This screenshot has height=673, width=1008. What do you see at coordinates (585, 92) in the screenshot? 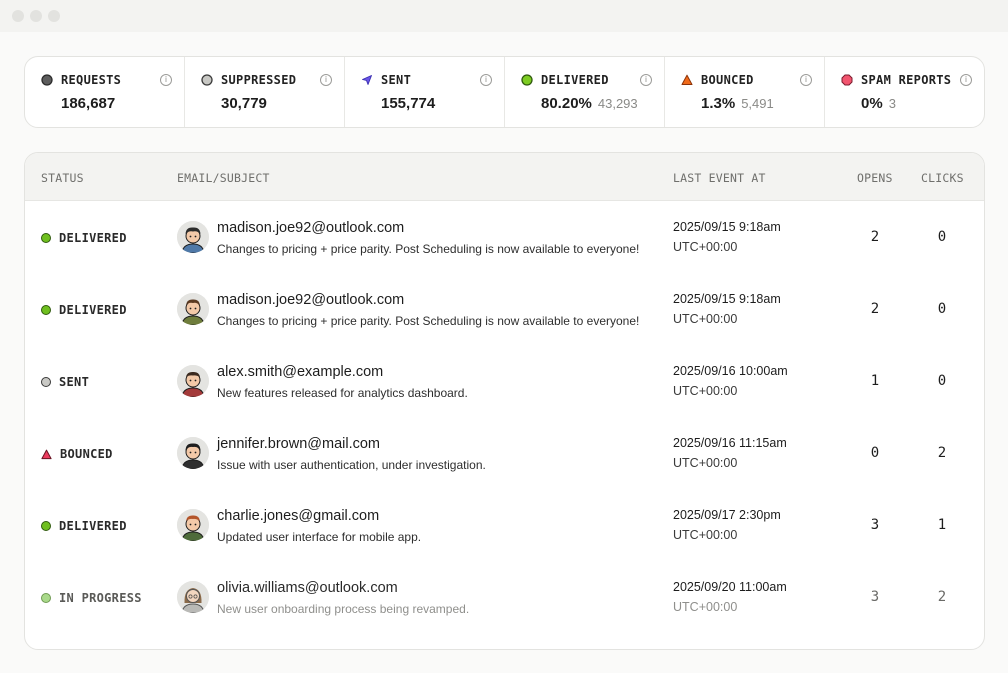
I see `stat-delivered: DELIVERED 80.20% 43,293 i` at bounding box center [585, 92].